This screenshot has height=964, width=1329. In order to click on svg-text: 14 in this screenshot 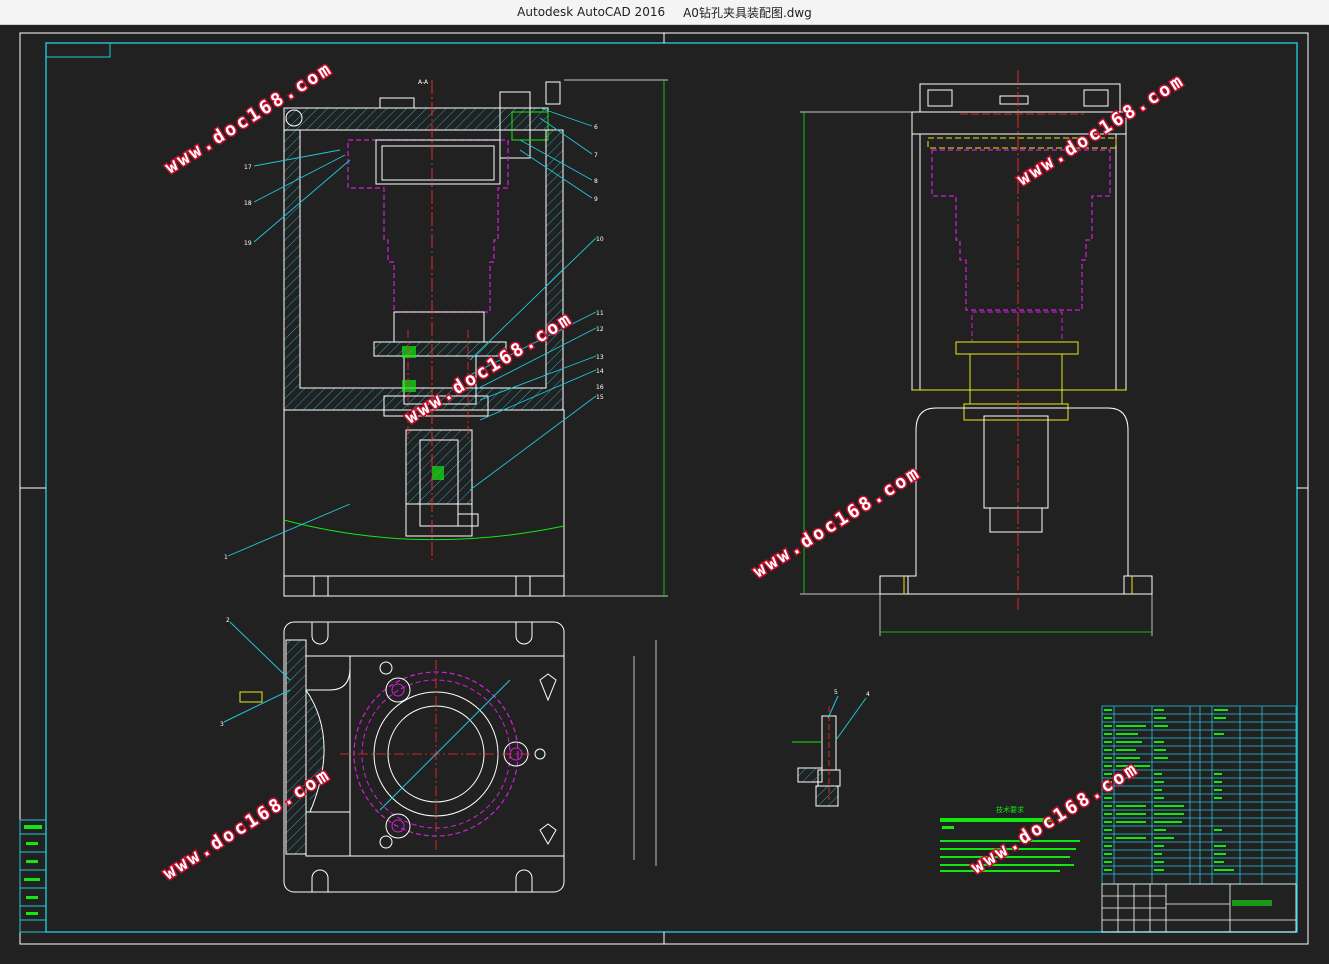, I will do `click(600, 371)`.